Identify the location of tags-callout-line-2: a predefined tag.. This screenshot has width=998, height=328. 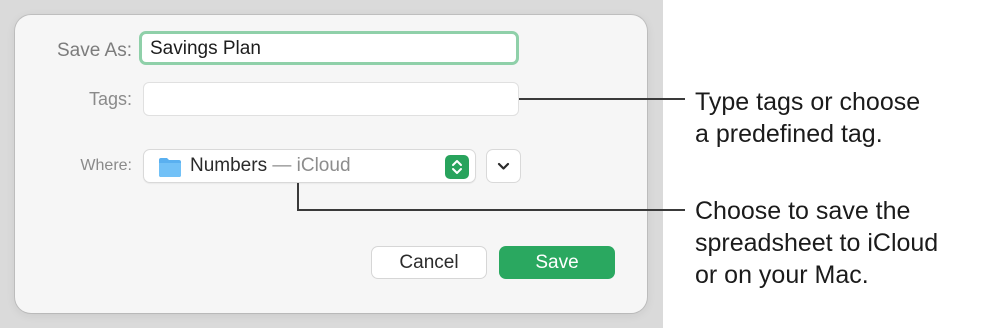
(789, 134).